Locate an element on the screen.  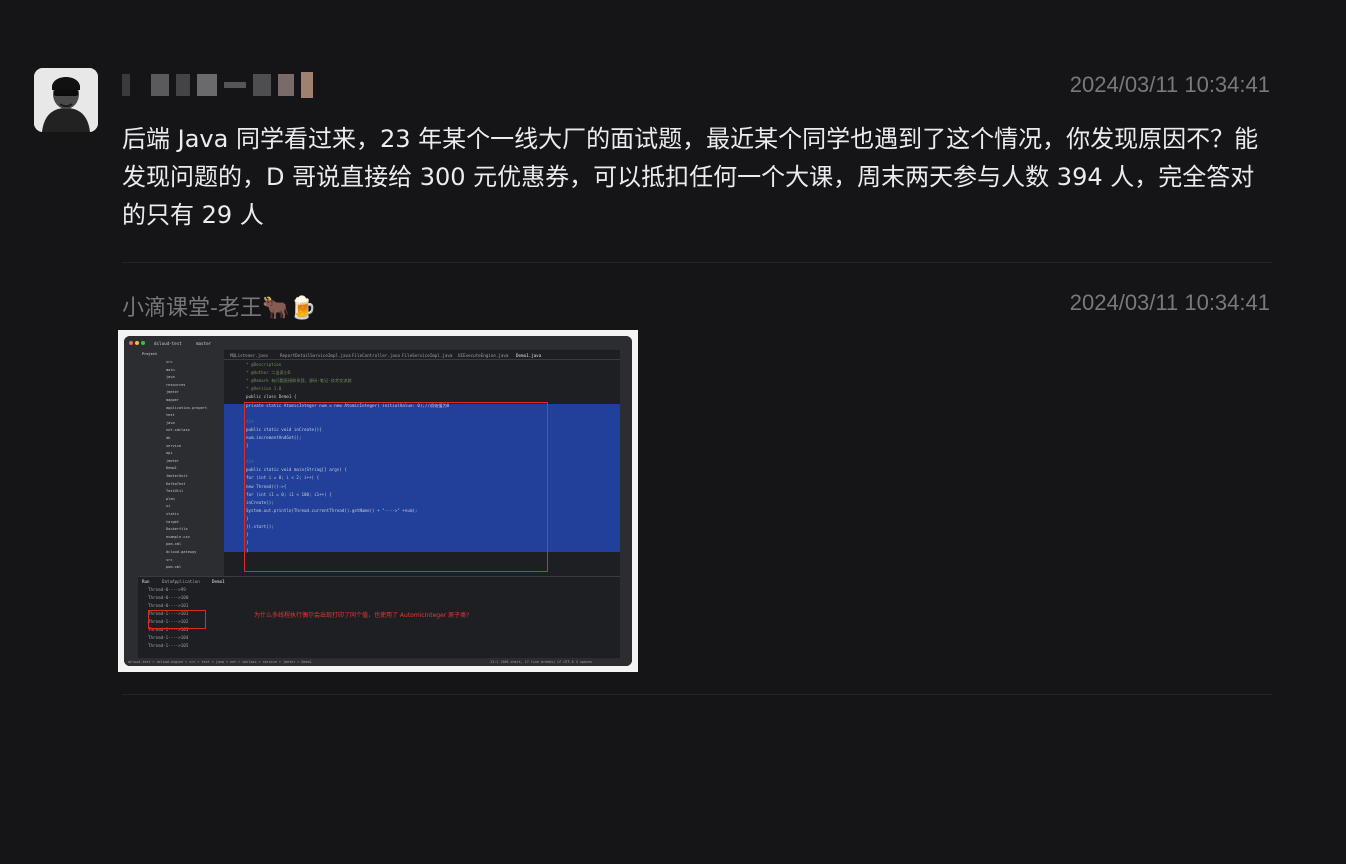
tree-item: service is located at coordinates (174, 445).